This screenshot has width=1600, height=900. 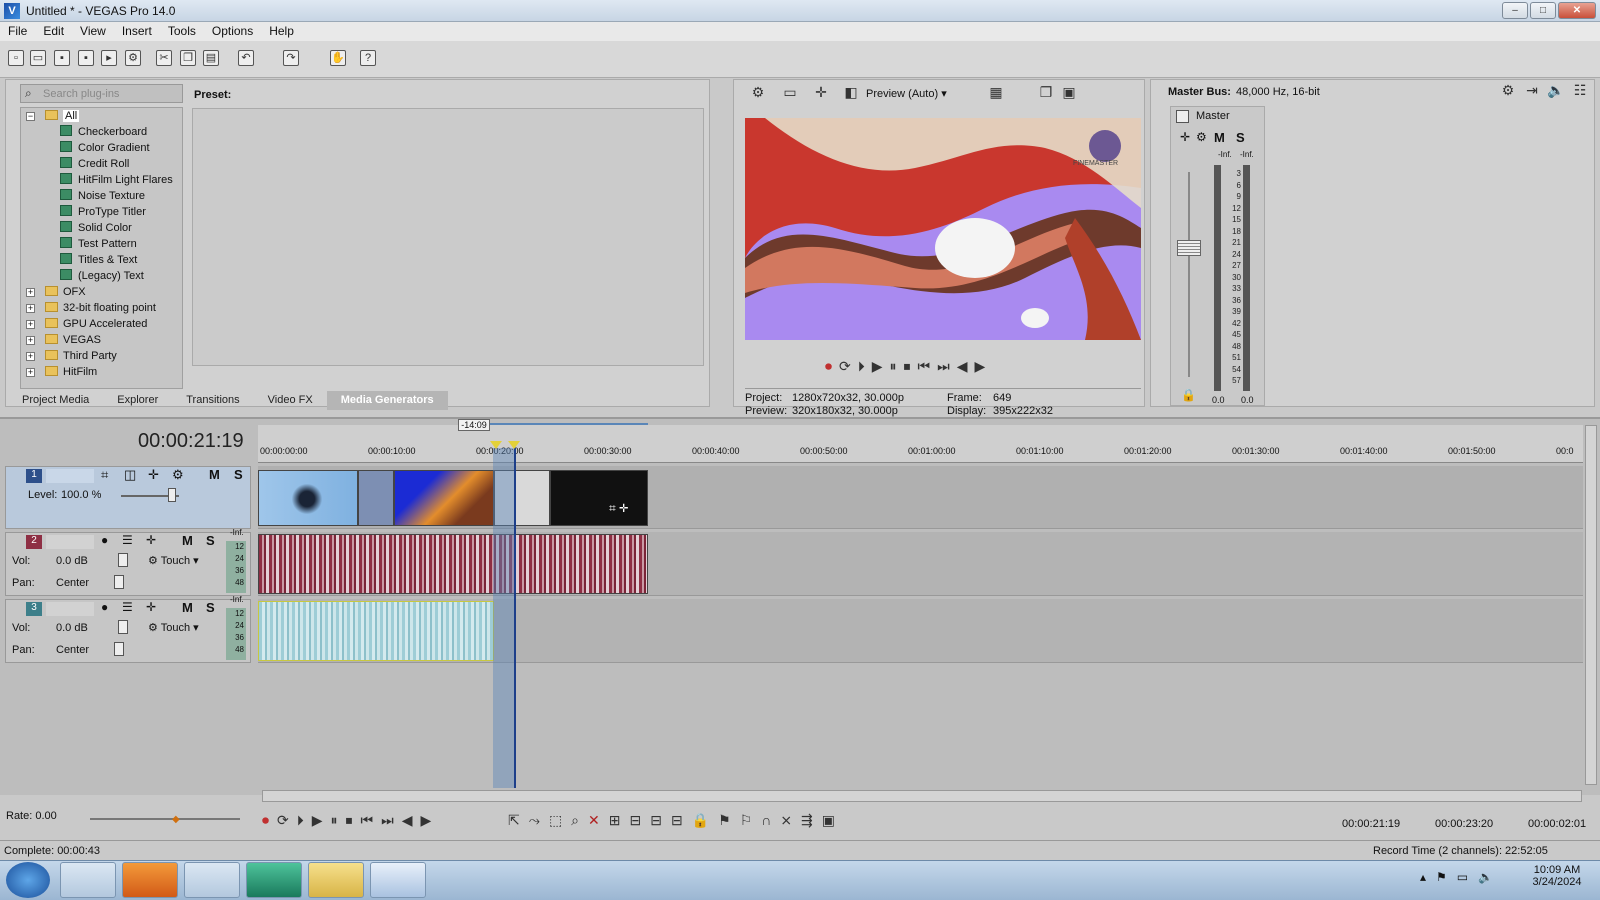 What do you see at coordinates (102, 276) in the screenshot?
I see `tree-item-legacy-text: (Legacy) Text` at bounding box center [102, 276].